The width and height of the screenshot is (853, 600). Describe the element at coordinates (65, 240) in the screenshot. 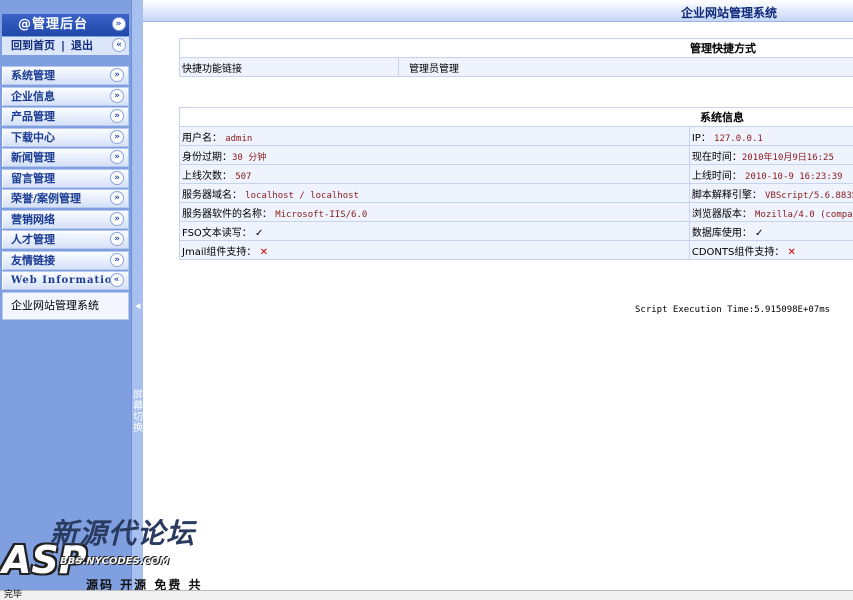

I see `menu-talent: 人才管理 »` at that location.